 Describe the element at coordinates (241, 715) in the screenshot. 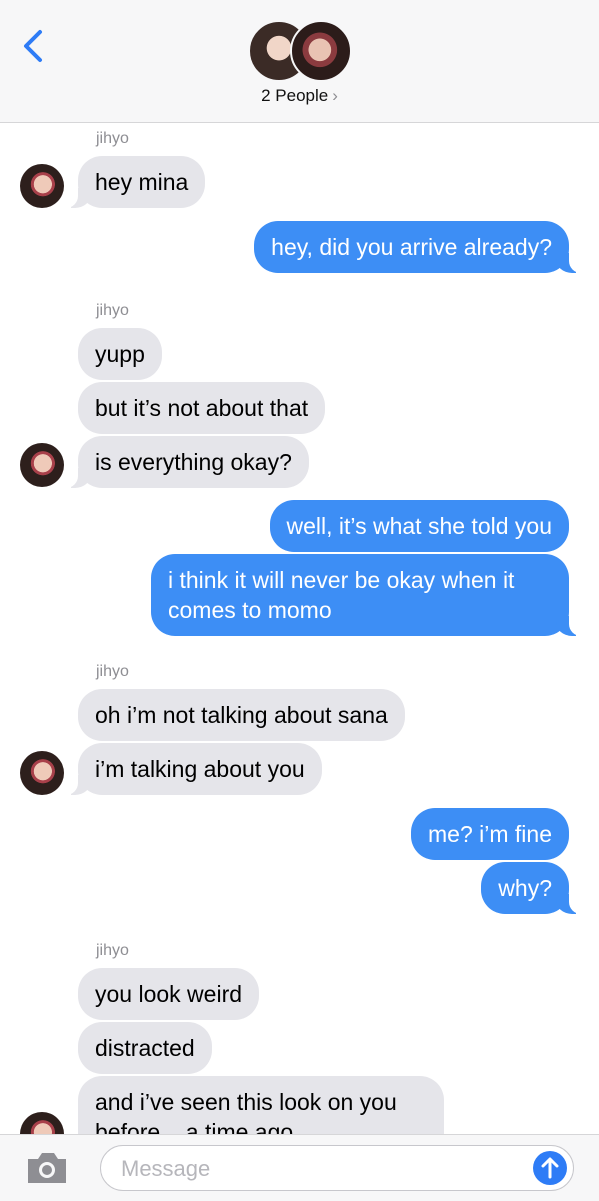

I see `message-bubble-incoming: oh i’m not talking about sana` at that location.